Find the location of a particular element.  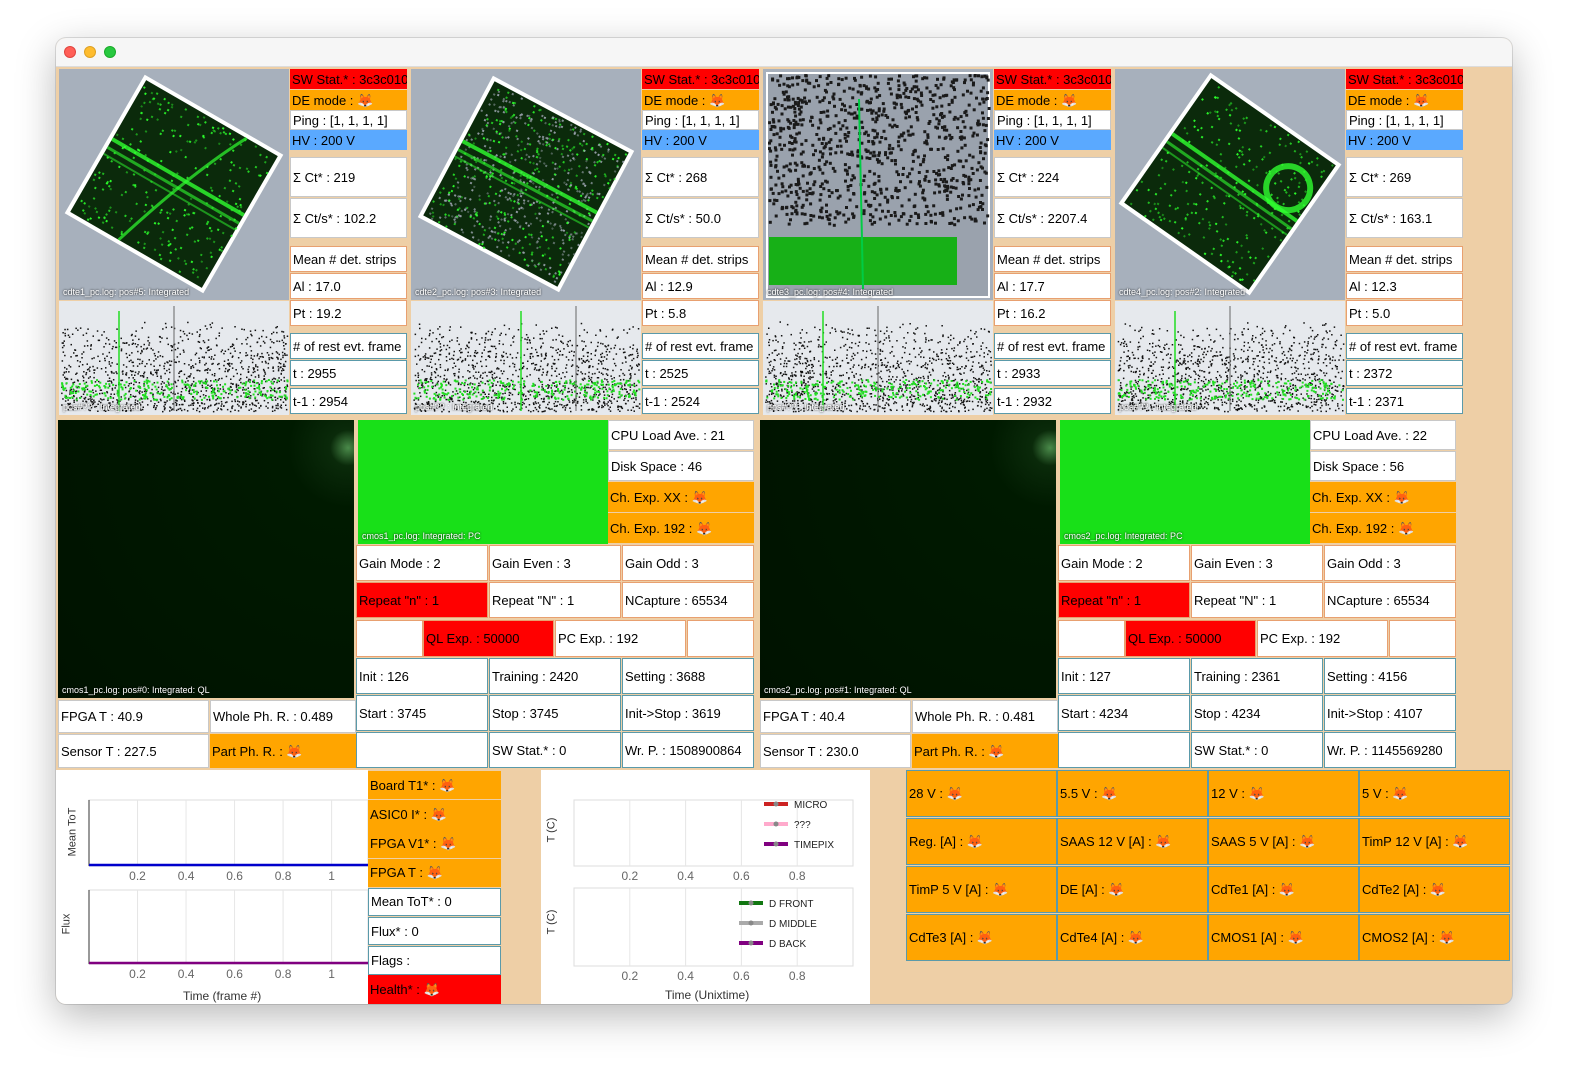

cdte4-t: t : 2372 is located at coordinates (1404, 373).